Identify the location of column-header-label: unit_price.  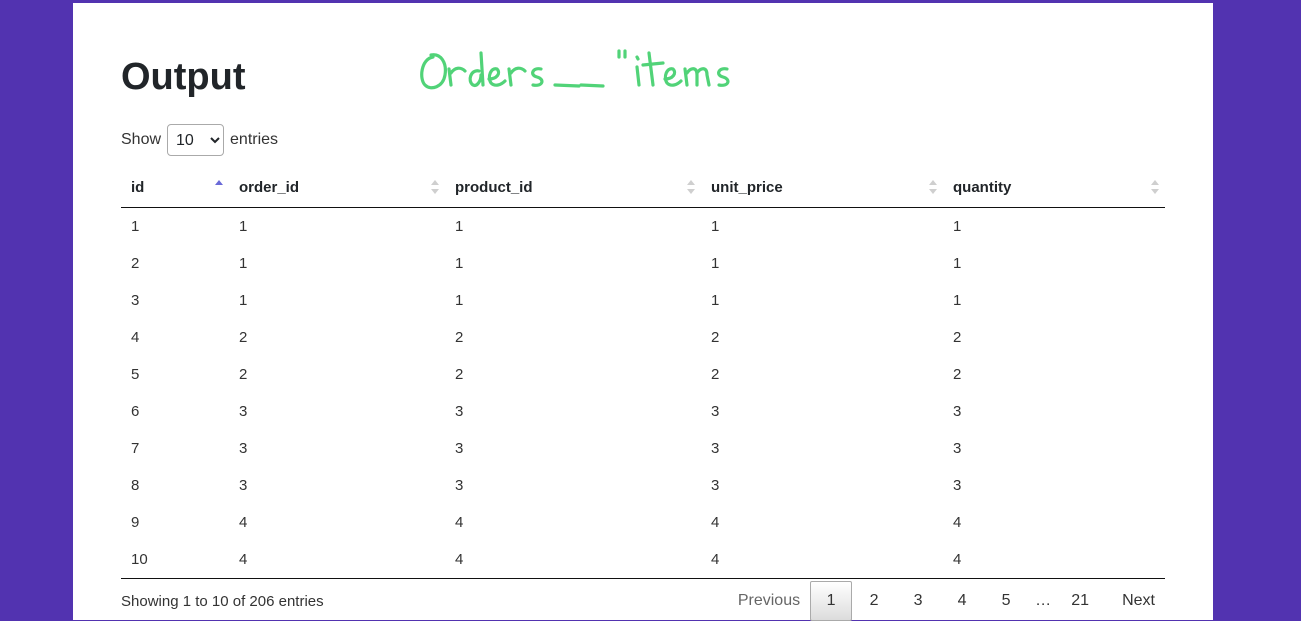
(747, 187).